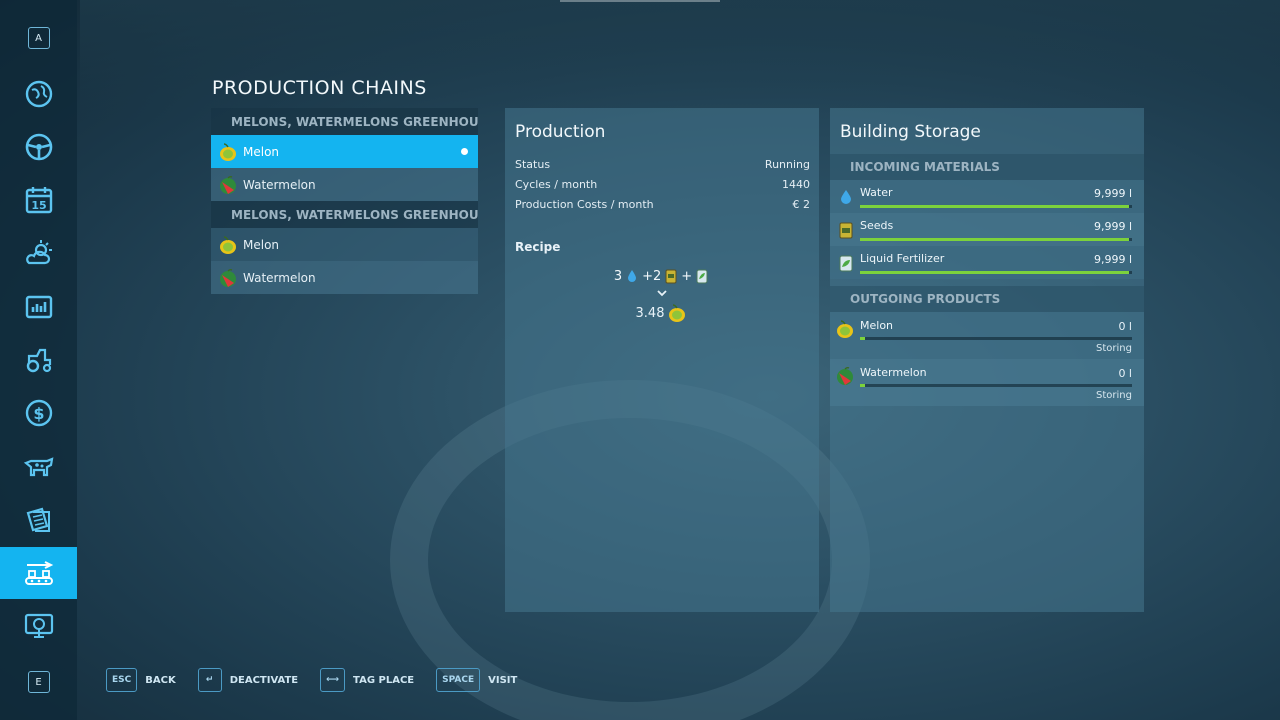 This screenshot has width=1280, height=720. I want to click on map-globe-icon, so click(38, 94).